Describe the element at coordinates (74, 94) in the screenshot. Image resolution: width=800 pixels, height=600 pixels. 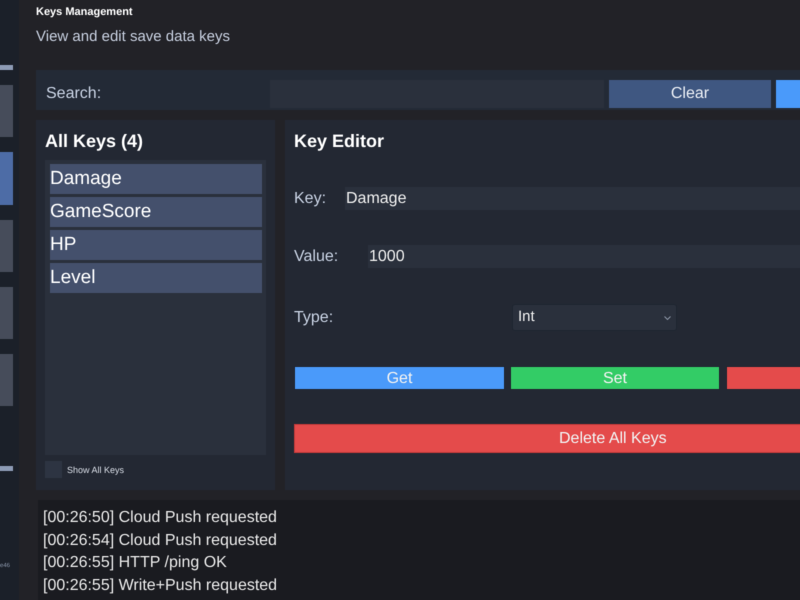
I see `search-label: Search:` at that location.